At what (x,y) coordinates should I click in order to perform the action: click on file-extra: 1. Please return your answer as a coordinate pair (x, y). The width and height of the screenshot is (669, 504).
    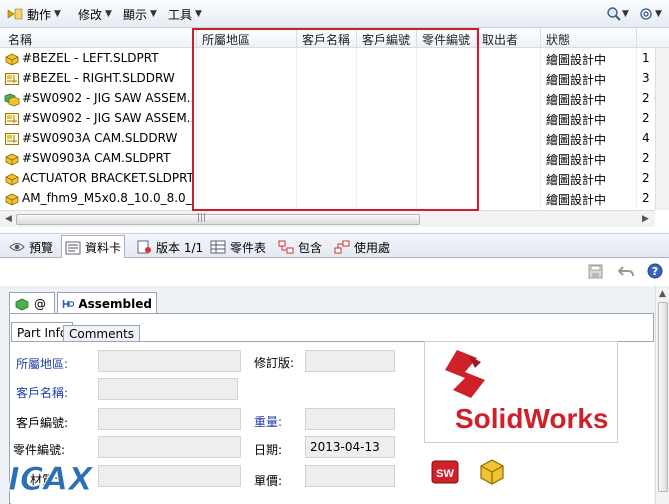
    Looking at the image, I should click on (646, 58).